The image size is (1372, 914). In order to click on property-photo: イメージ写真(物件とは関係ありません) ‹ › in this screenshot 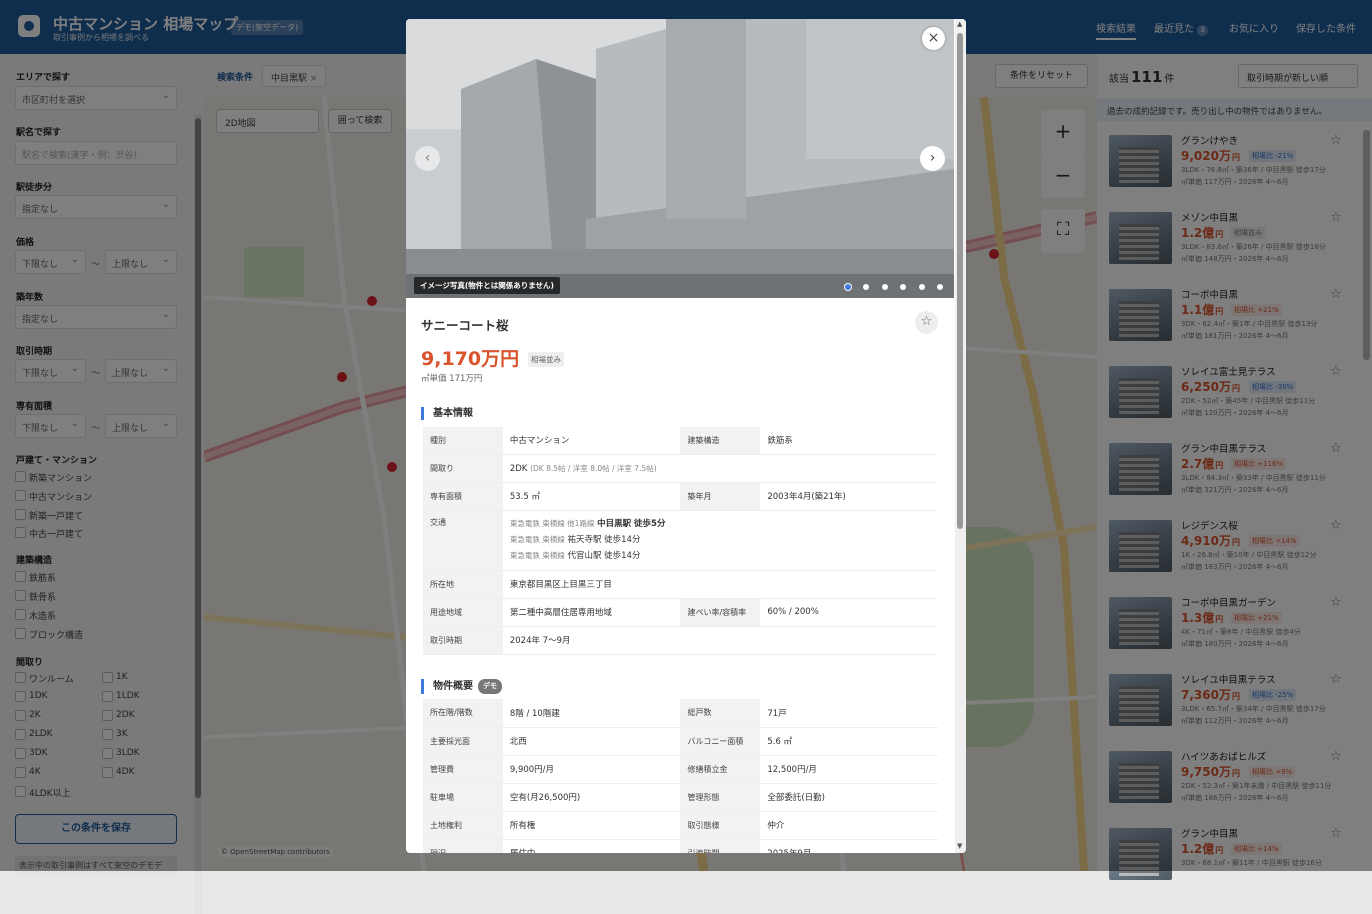, I will do `click(680, 158)`.